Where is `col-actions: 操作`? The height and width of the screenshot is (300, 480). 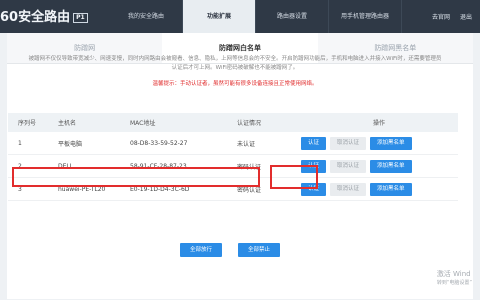 col-actions: 操作 is located at coordinates (379, 122).